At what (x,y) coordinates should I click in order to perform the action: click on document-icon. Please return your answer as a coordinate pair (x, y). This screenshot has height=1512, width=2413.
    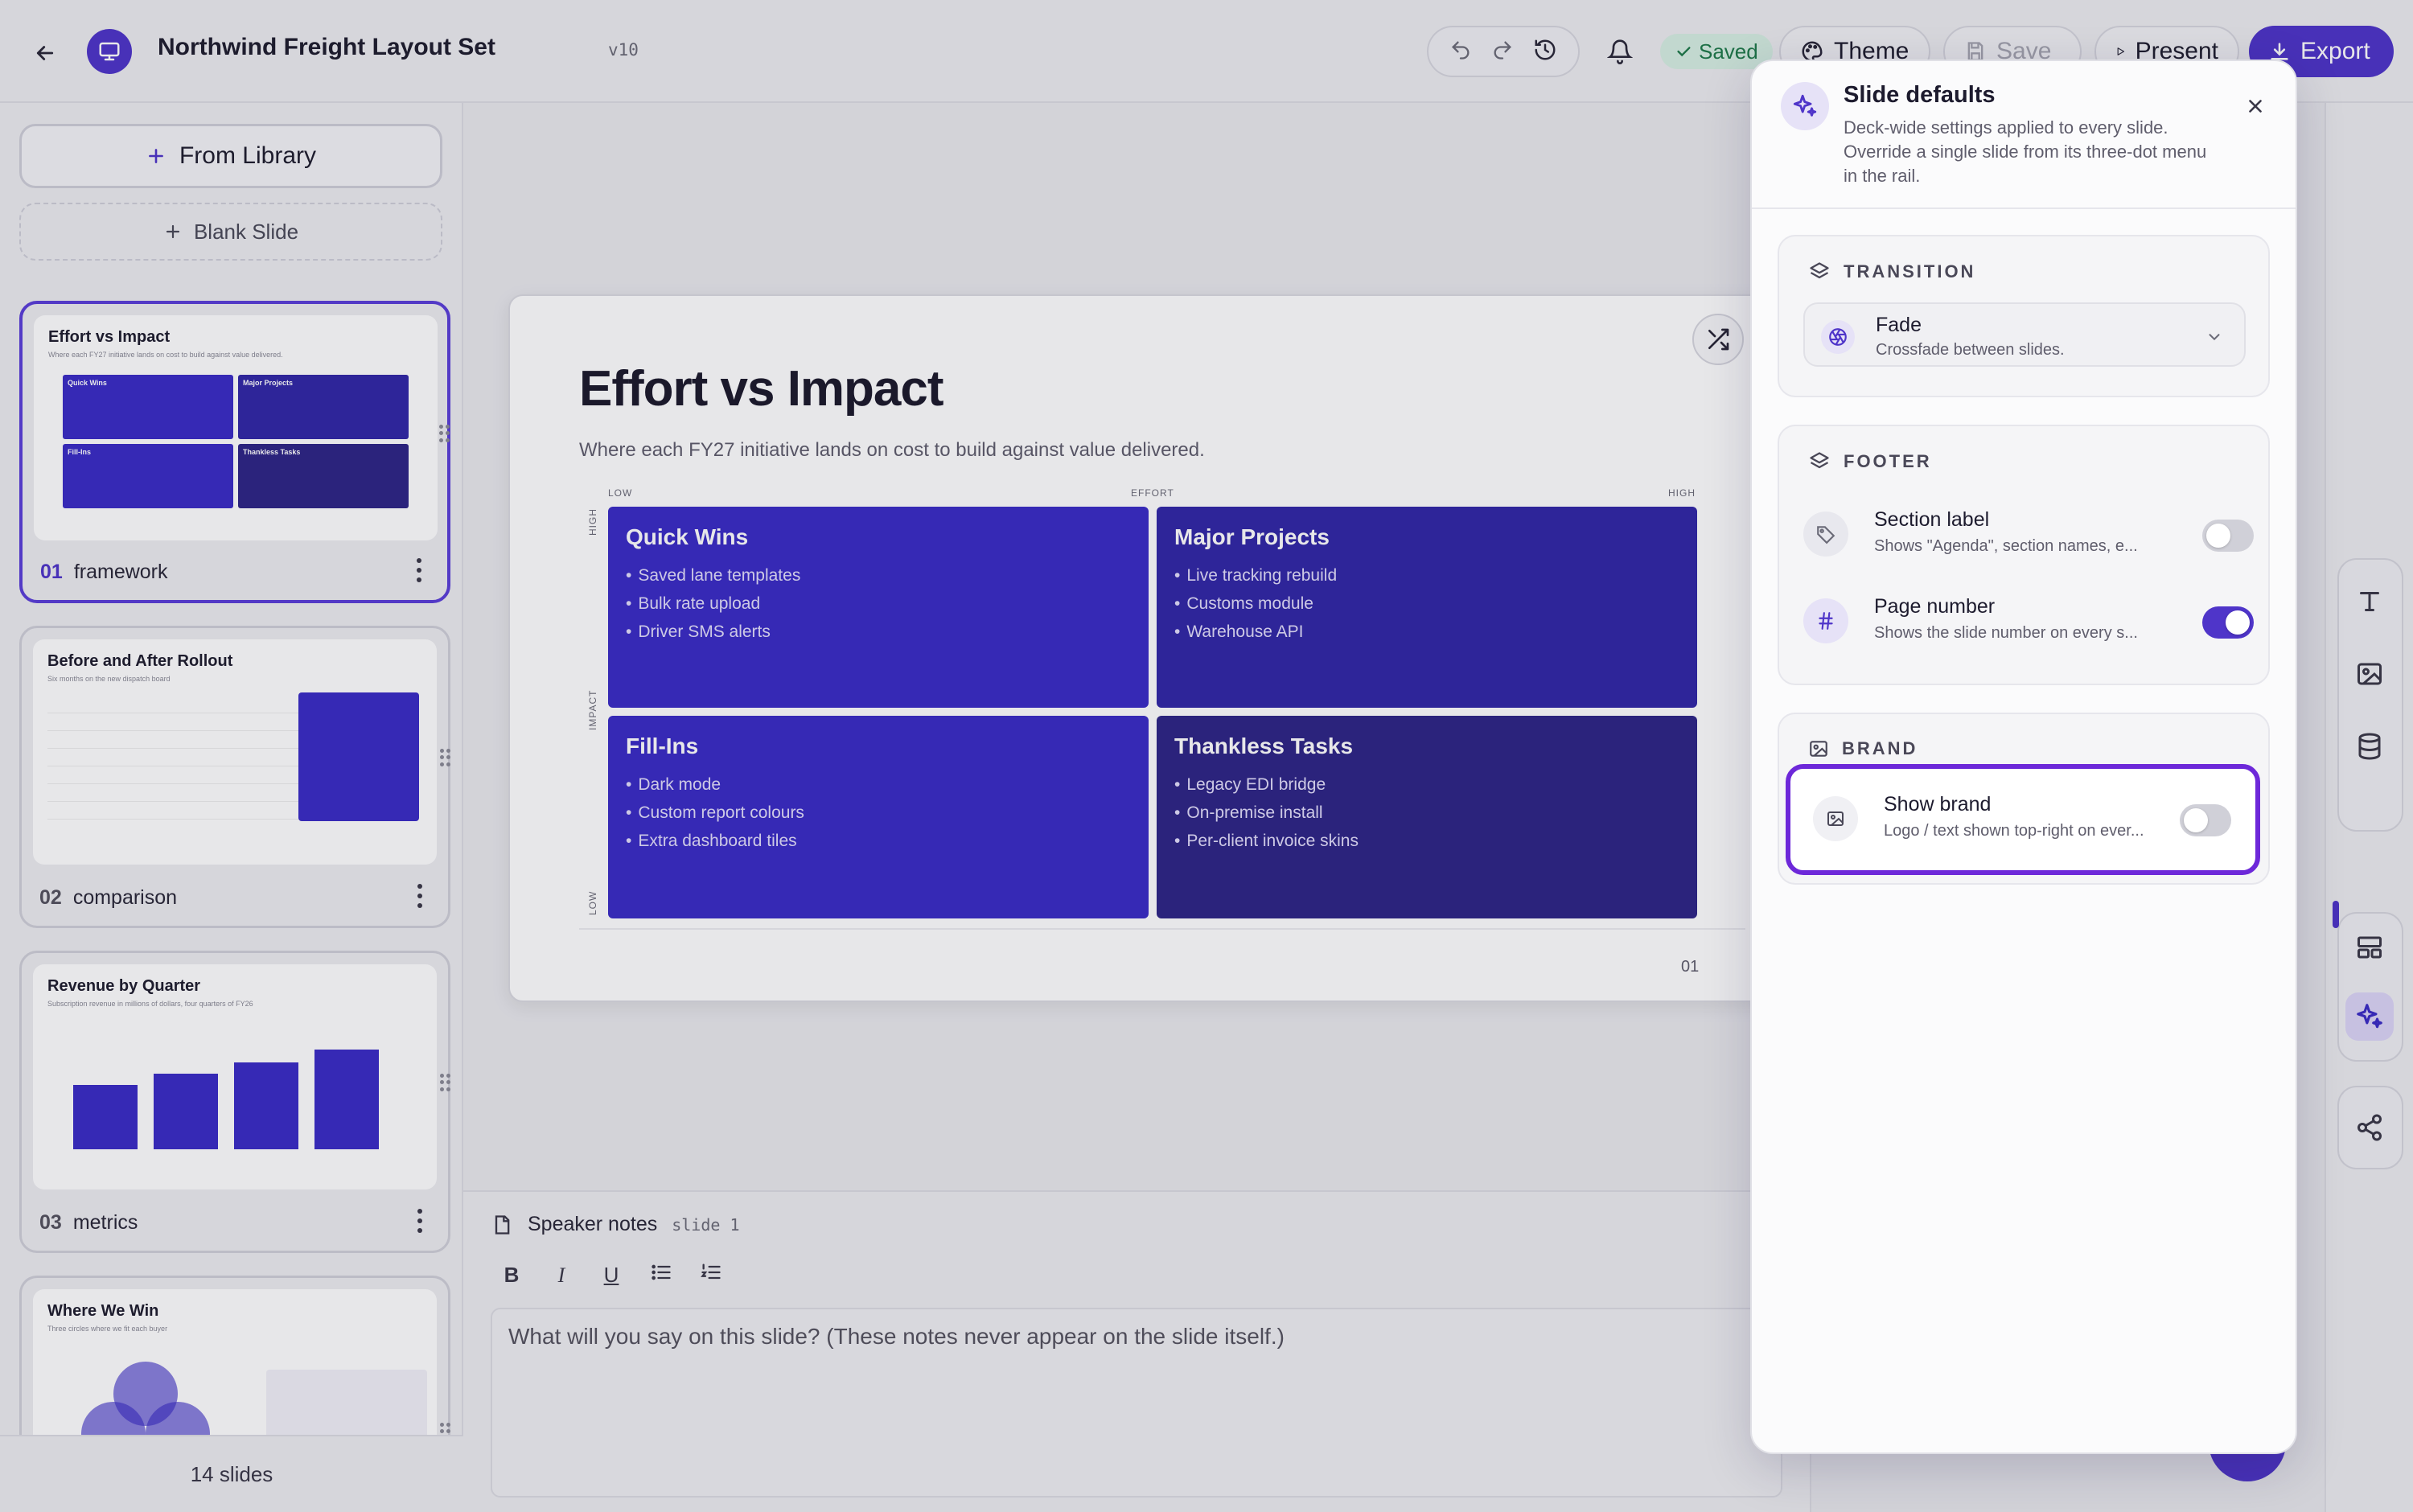
    Looking at the image, I should click on (502, 1225).